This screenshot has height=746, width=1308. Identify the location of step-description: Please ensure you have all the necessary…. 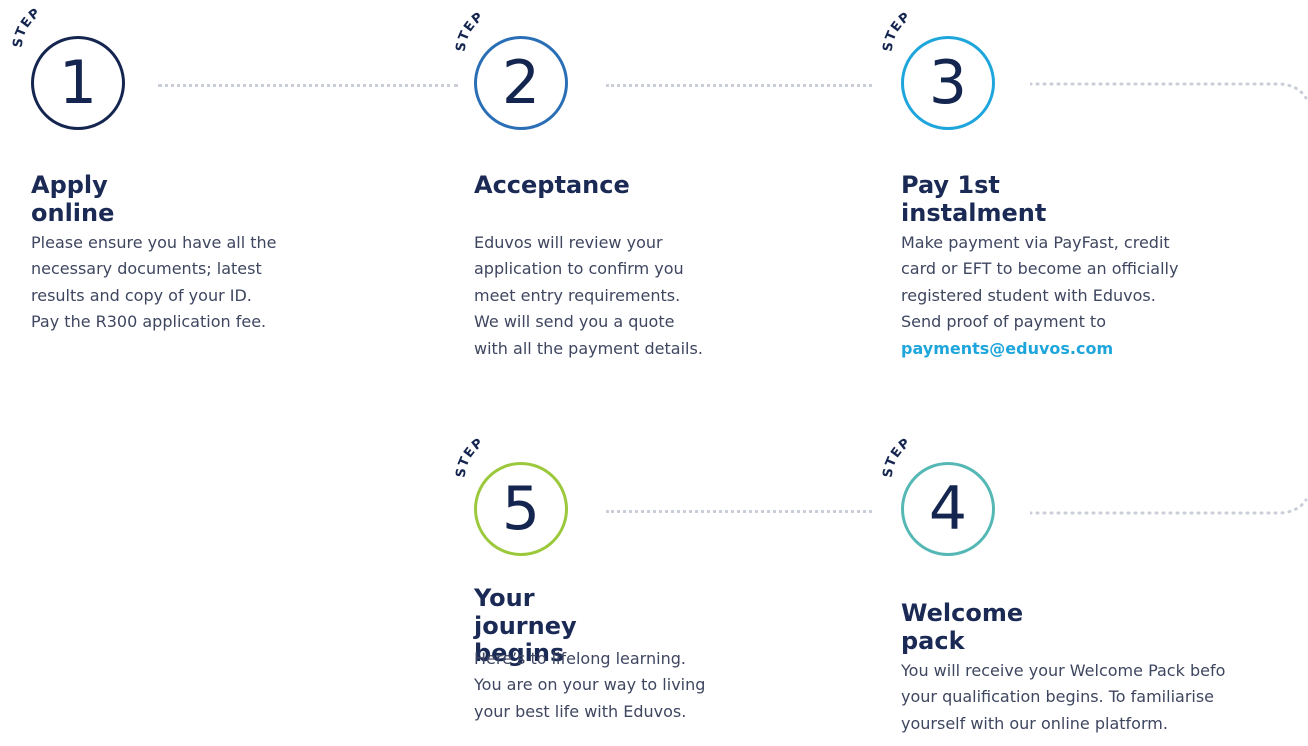
(154, 283).